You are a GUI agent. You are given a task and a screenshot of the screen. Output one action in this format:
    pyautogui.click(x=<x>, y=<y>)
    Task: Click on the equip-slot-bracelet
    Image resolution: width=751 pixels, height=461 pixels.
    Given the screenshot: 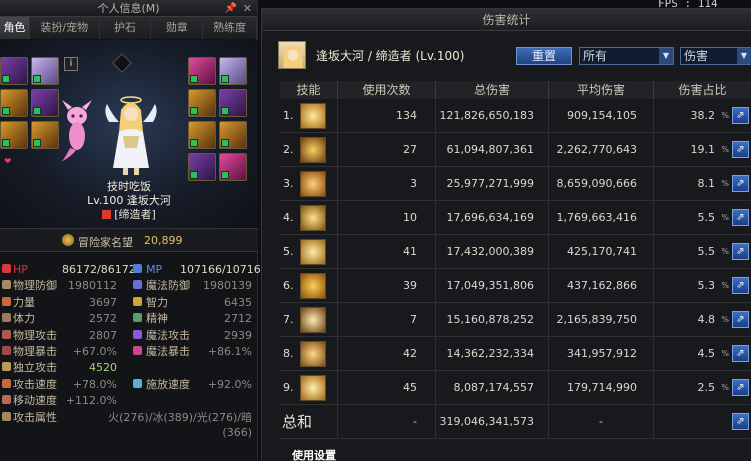 What is the action you would take?
    pyautogui.click(x=233, y=71)
    